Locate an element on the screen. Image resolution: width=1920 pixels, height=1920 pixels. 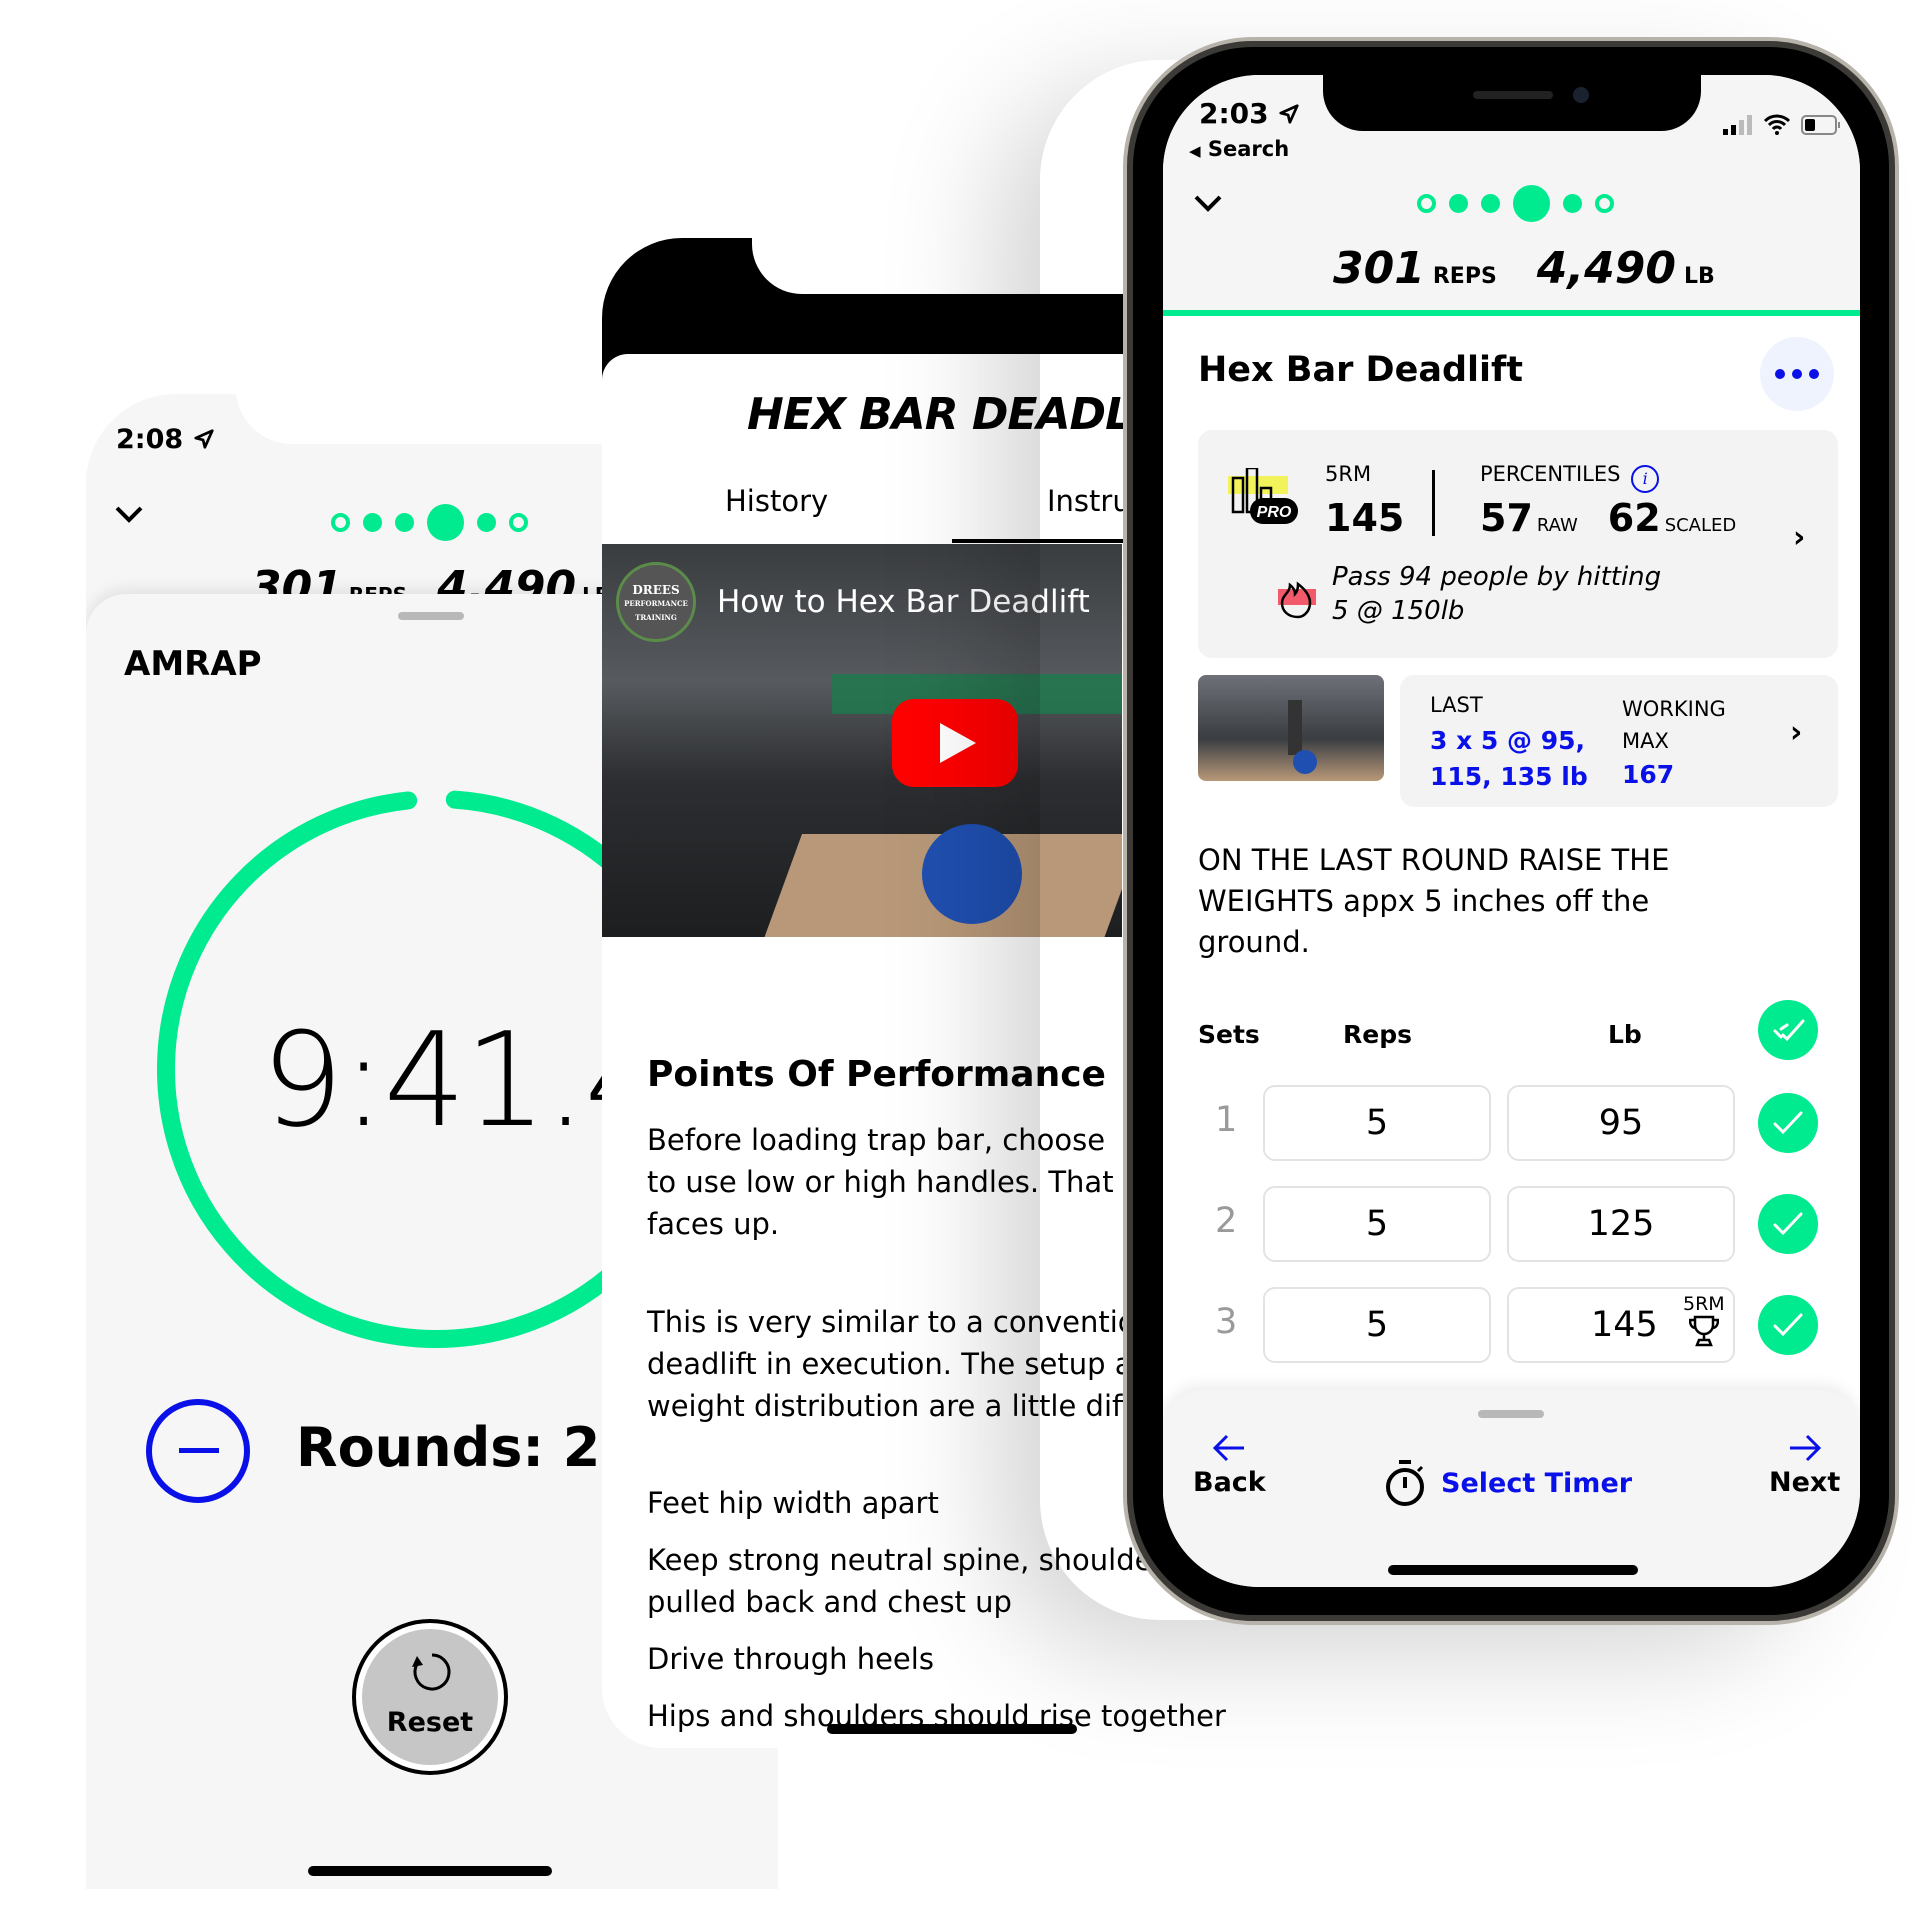
select-timer-button: Select Timer is located at coordinates (1508, 1483).